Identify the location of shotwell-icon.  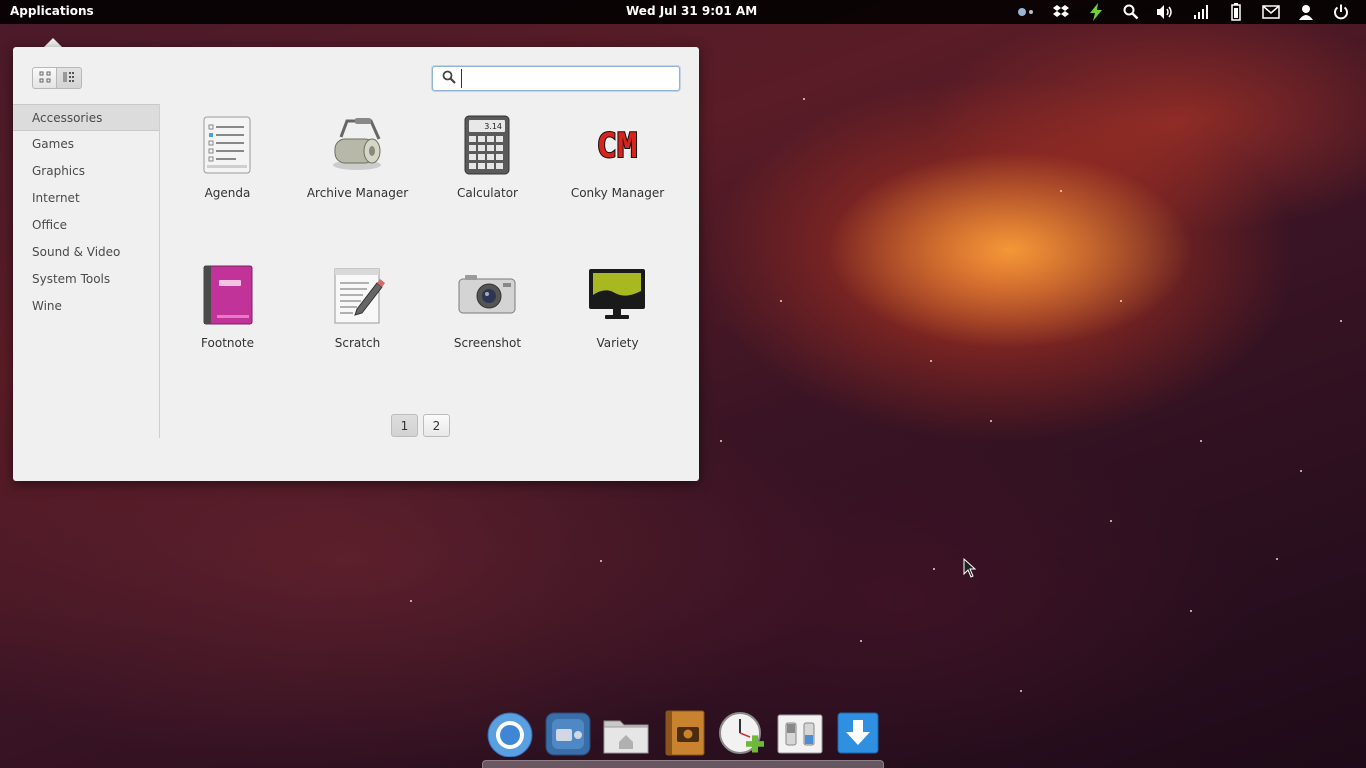
(684, 735).